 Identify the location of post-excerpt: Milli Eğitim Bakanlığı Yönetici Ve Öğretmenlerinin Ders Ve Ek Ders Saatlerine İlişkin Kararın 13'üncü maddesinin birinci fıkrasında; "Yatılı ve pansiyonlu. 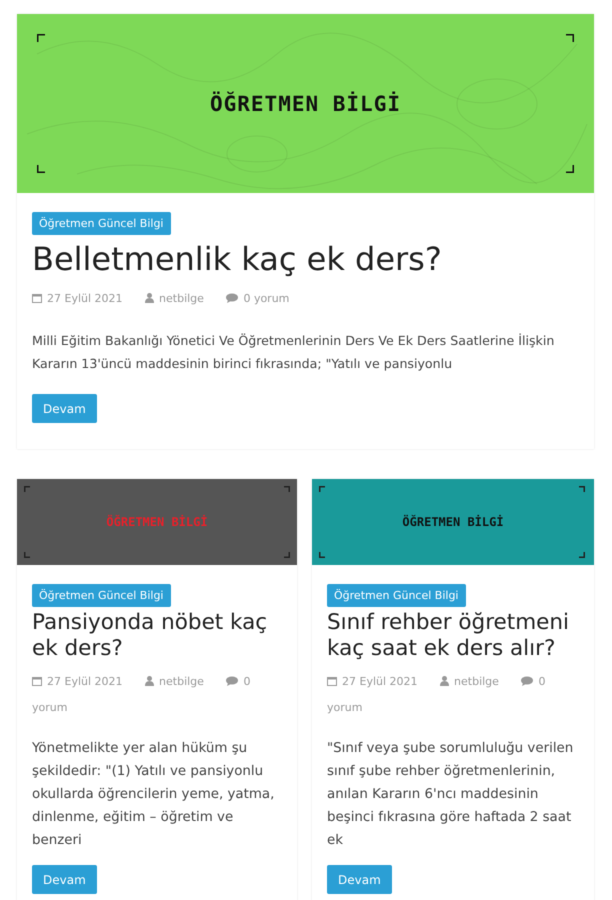
(294, 352).